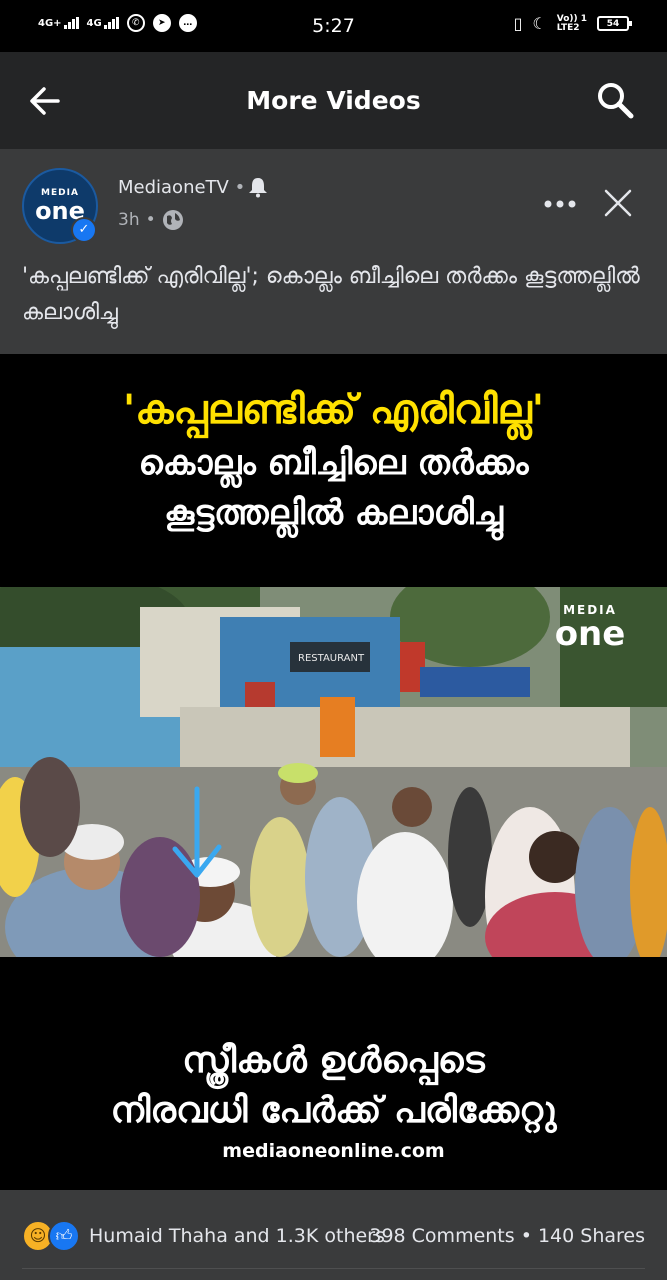 This screenshot has width=667, height=1280. What do you see at coordinates (64, 1236) in the screenshot?
I see `like-reaction-icon: 👍︎` at bounding box center [64, 1236].